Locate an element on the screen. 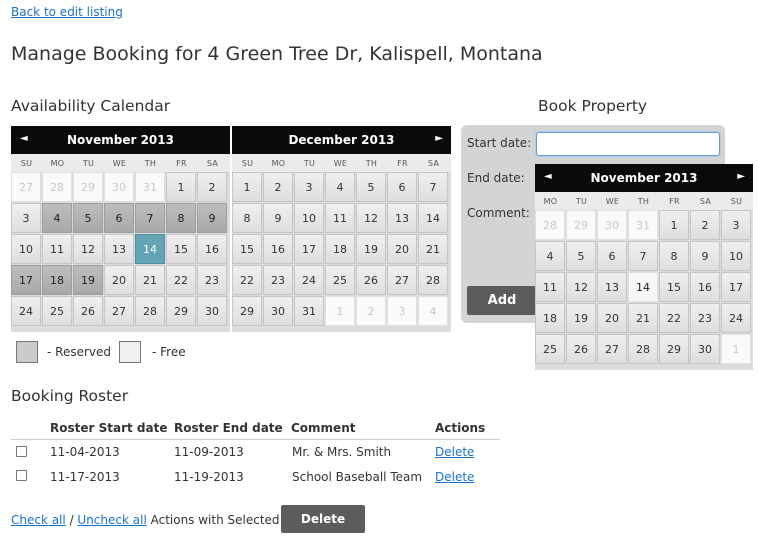  delete-selected-button: Delete is located at coordinates (323, 519).